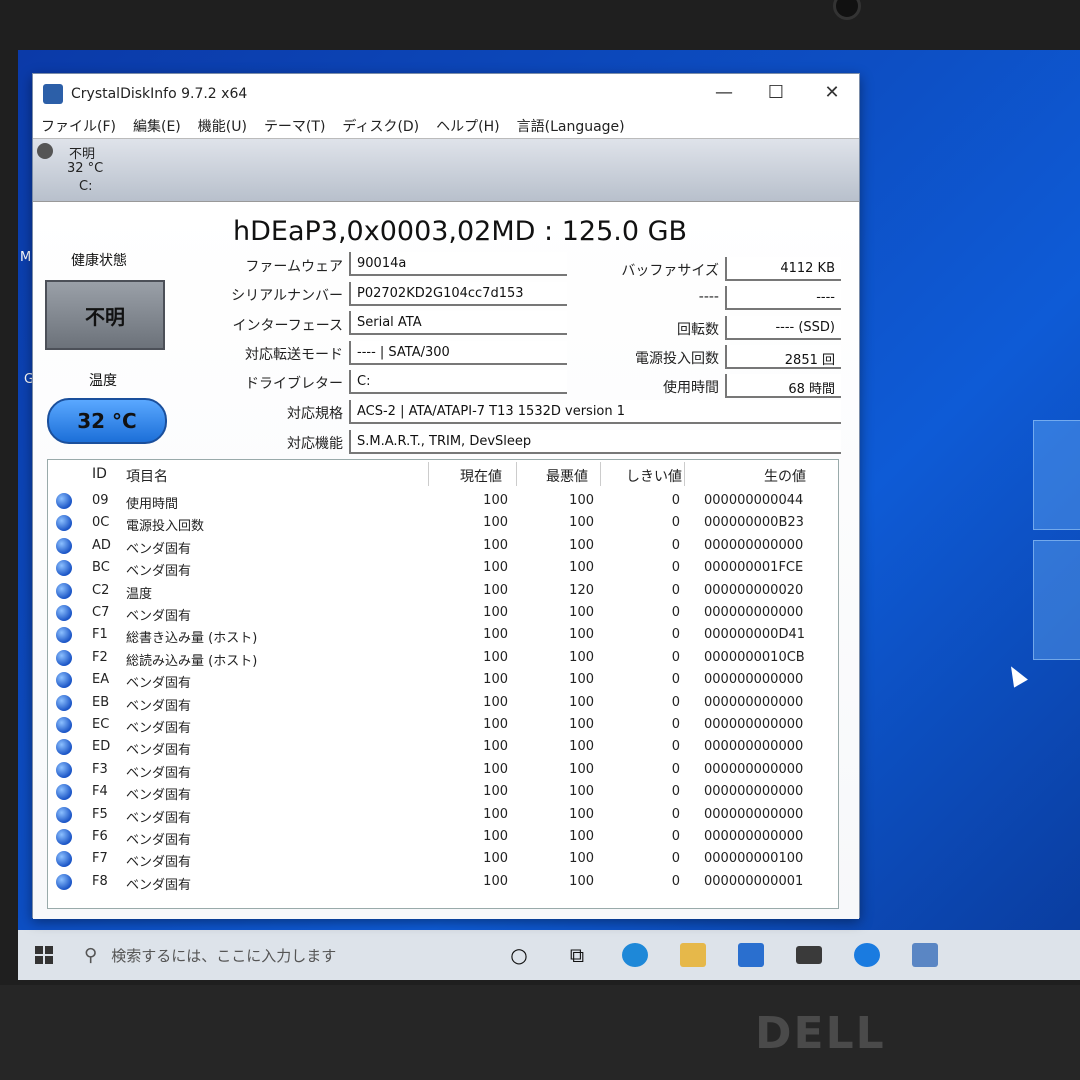 Image resolution: width=1080 pixels, height=1080 pixels. What do you see at coordinates (380, 126) in the screenshot?
I see `menu-disk: ディスク(D)` at bounding box center [380, 126].